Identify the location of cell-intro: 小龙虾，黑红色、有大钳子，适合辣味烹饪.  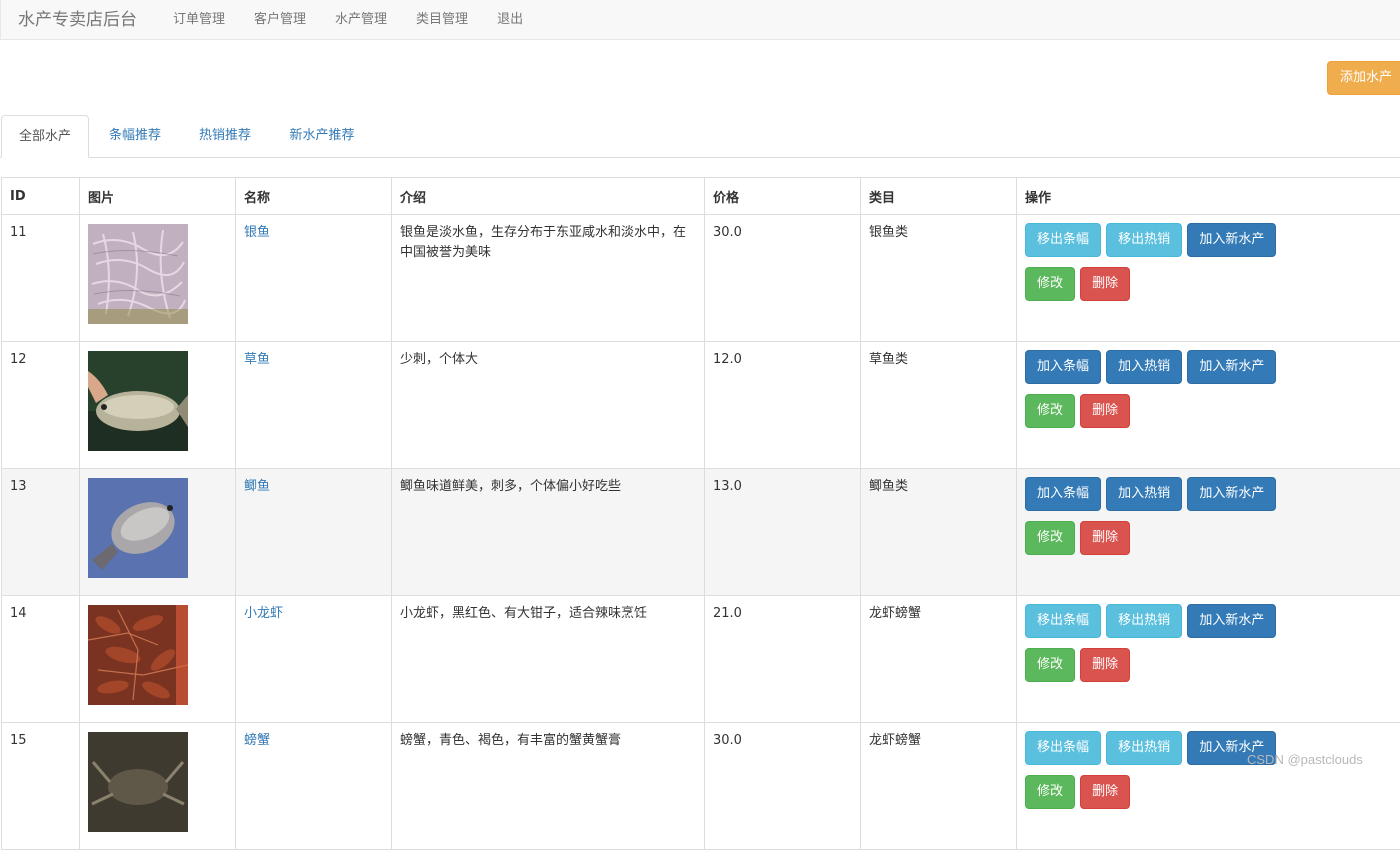
(548, 659).